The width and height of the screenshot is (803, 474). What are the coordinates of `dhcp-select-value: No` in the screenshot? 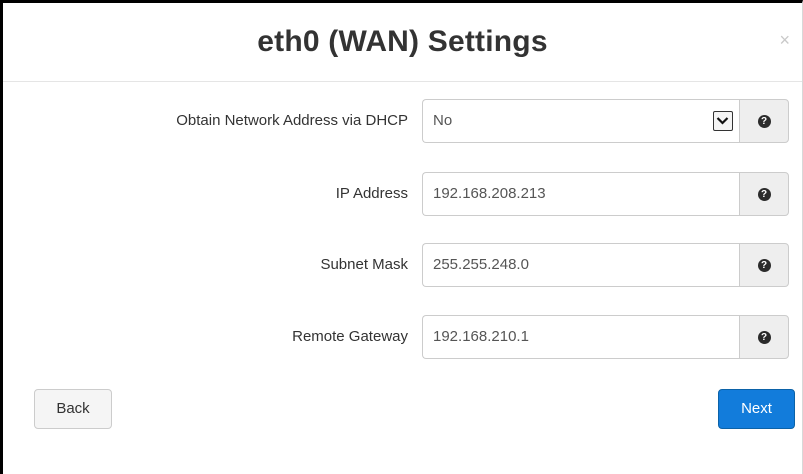 It's located at (443, 120).